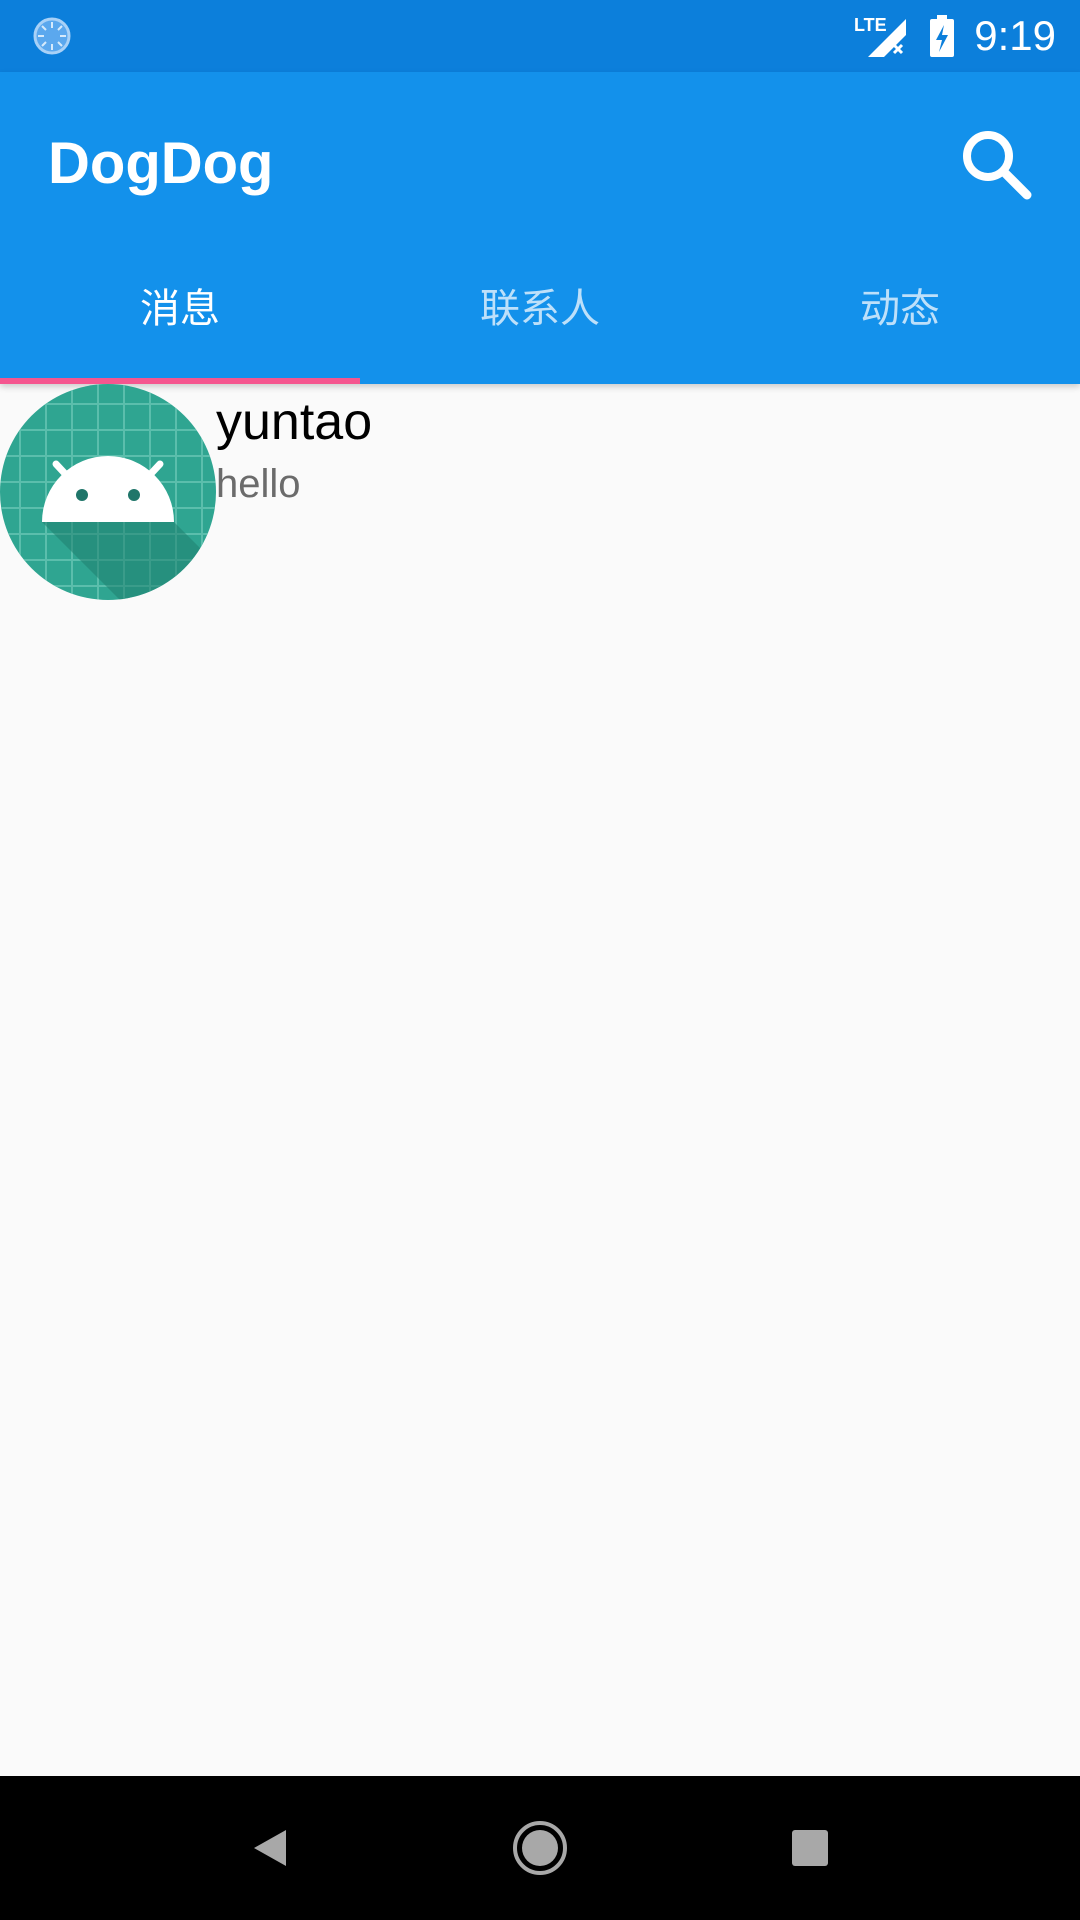  I want to click on tab-bar: 消息 联系人 动态, so click(540, 312).